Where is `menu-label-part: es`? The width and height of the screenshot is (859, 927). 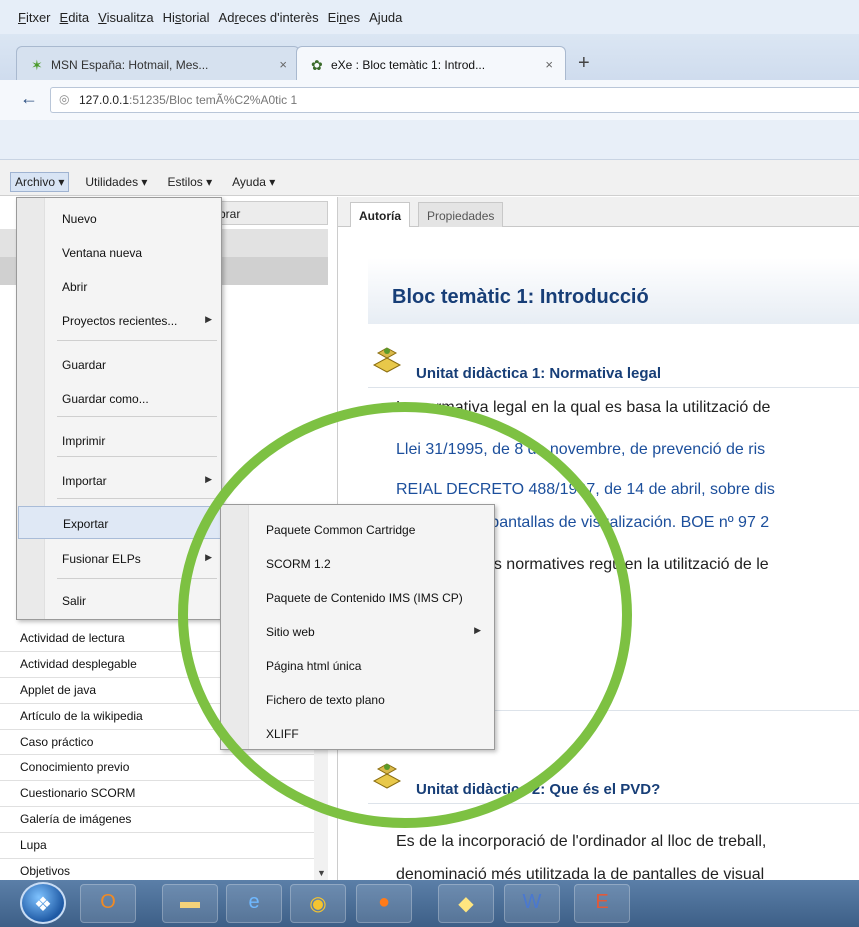
menu-label-part: es is located at coordinates (353, 17).